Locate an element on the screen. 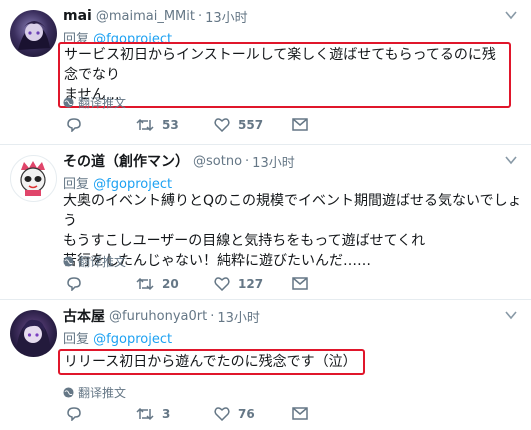 The width and height of the screenshot is (531, 430). like-count: 557 is located at coordinates (251, 124).